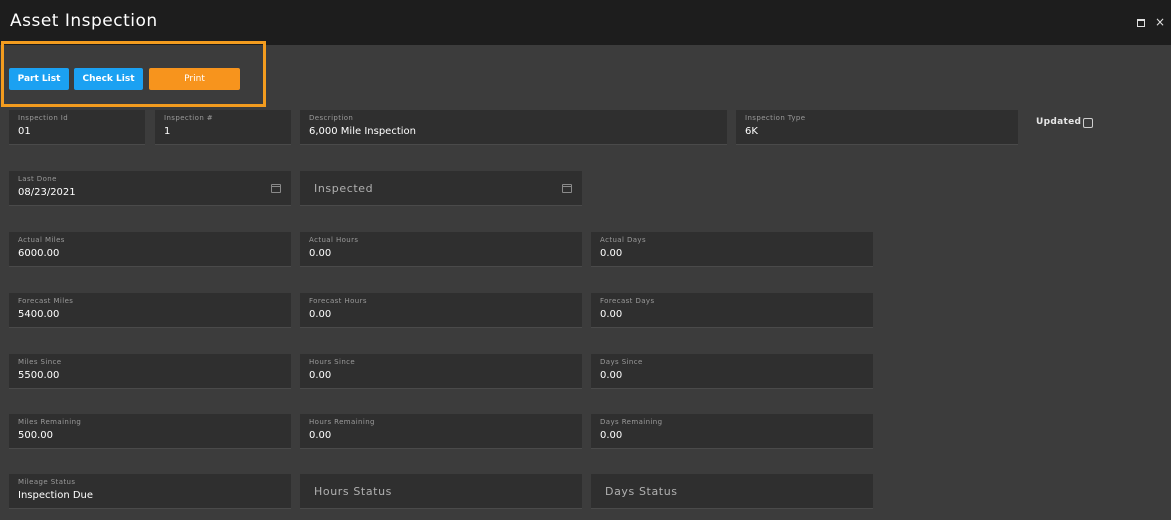 The width and height of the screenshot is (1171, 520). I want to click on part-list-button: Part List, so click(39, 79).